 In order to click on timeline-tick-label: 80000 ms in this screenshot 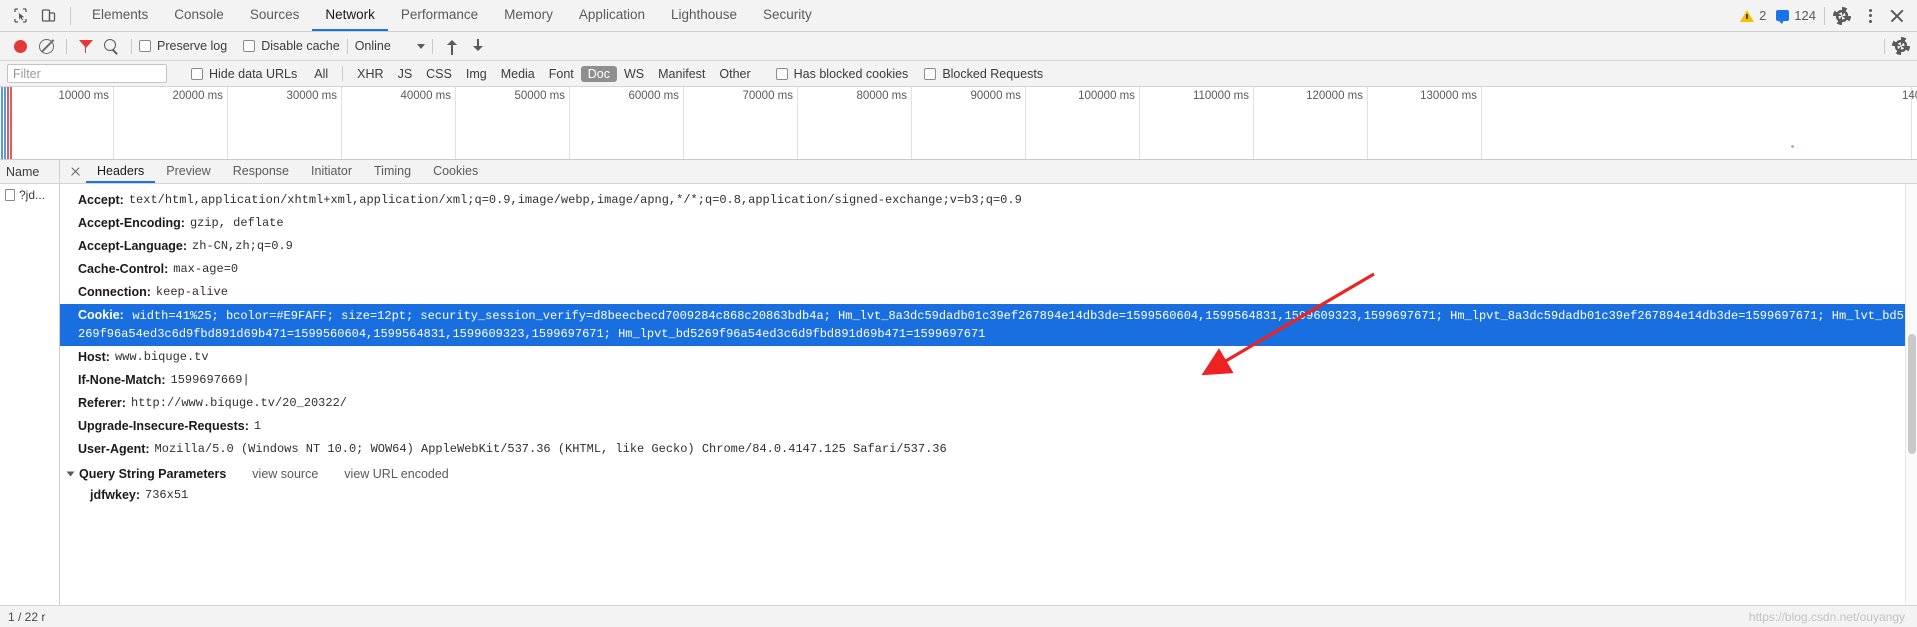, I will do `click(881, 96)`.